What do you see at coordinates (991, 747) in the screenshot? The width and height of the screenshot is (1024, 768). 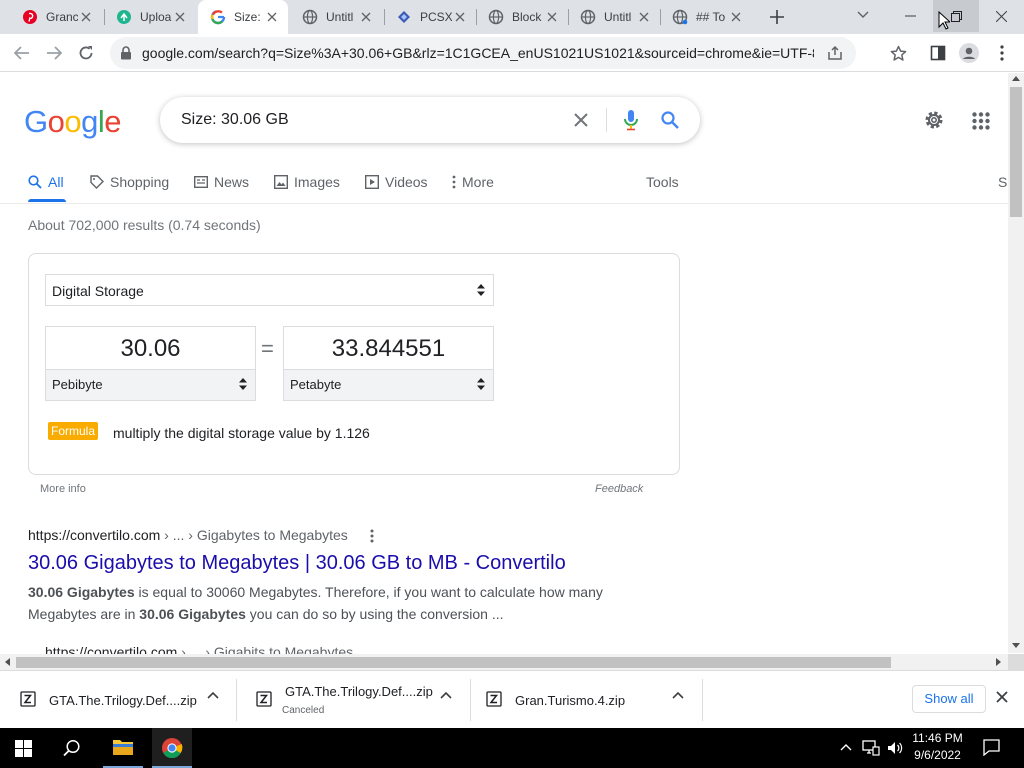 I see `notification-icon` at bounding box center [991, 747].